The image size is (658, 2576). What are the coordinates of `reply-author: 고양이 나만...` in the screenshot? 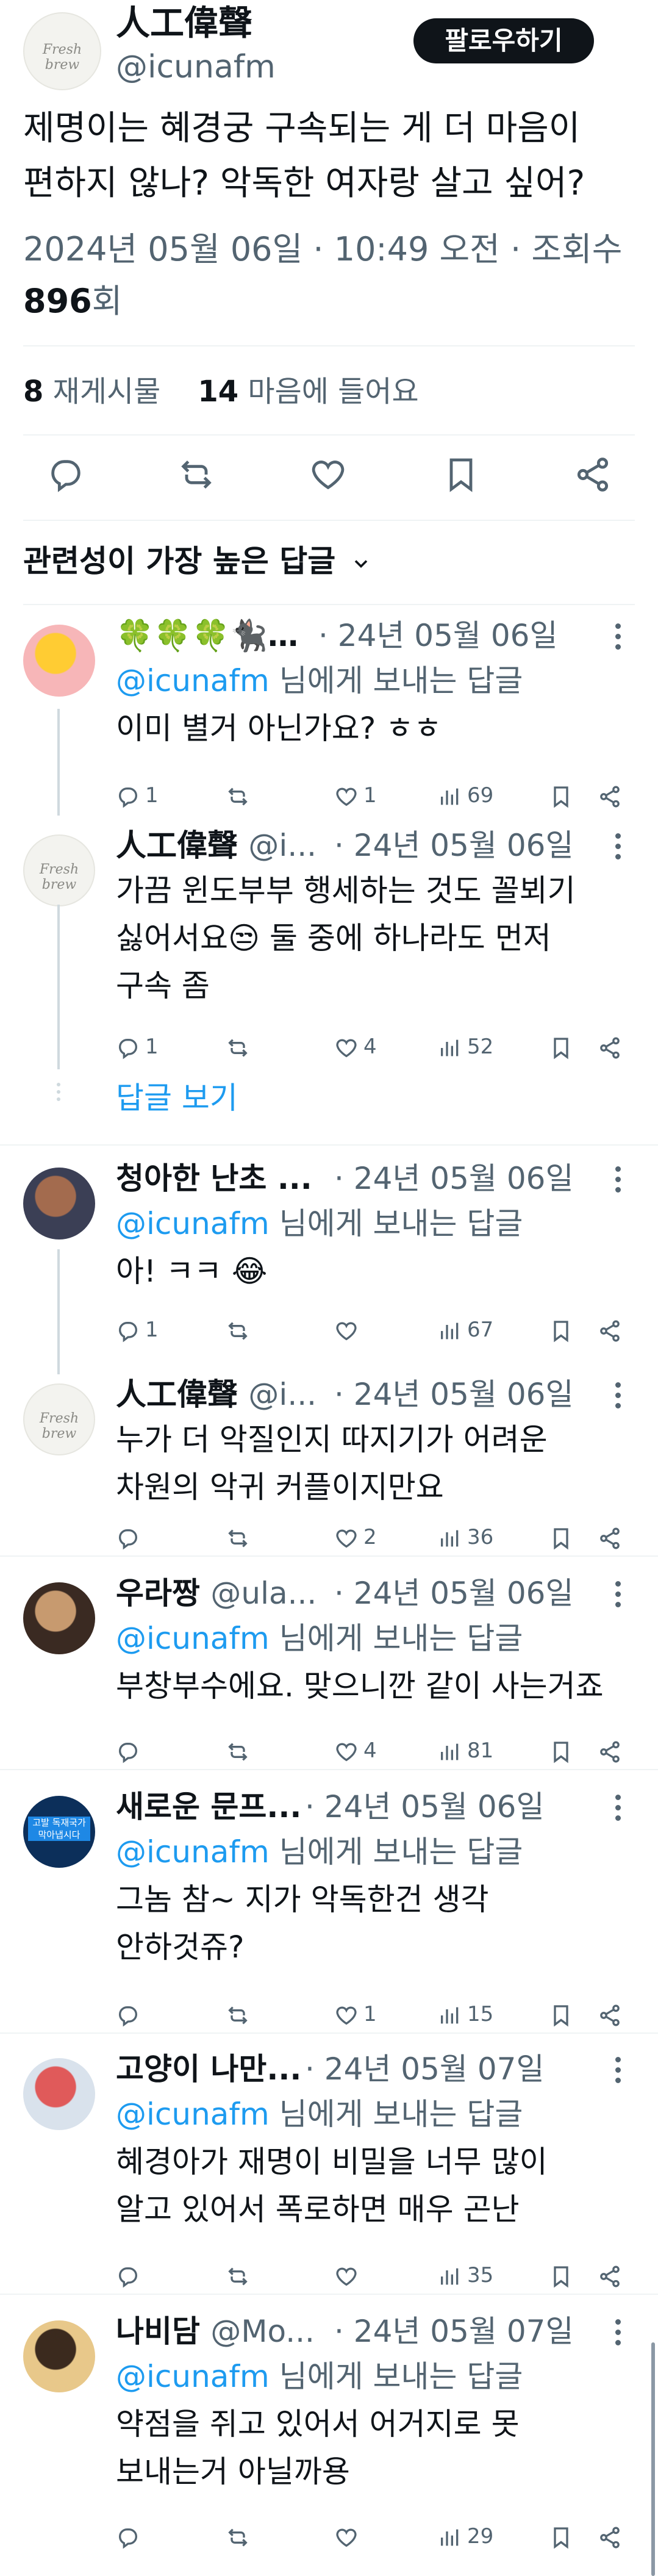 It's located at (209, 2070).